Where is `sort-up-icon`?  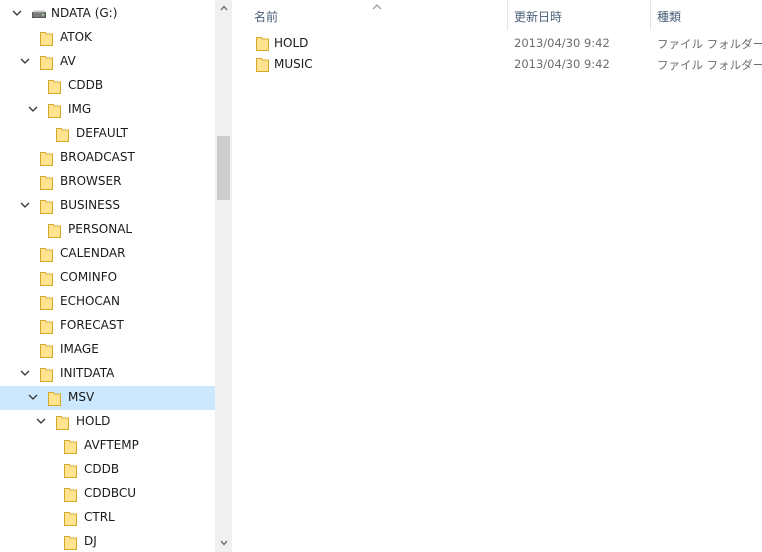 sort-up-icon is located at coordinates (377, 7).